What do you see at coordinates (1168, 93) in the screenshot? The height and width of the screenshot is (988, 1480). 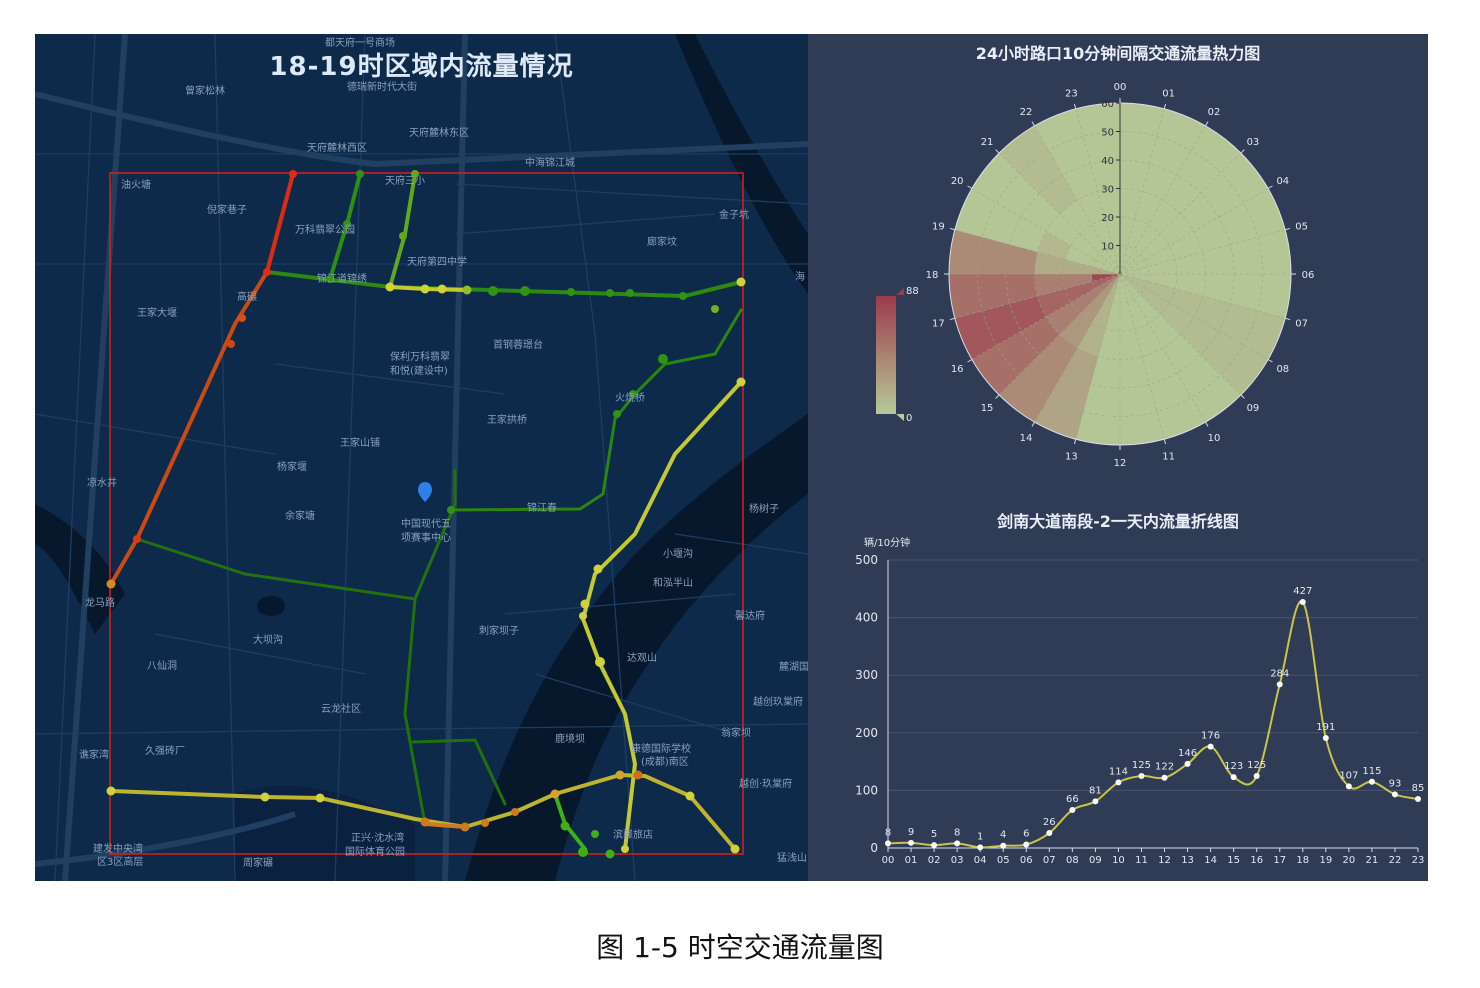 I see `angle-tick-label: 01` at bounding box center [1168, 93].